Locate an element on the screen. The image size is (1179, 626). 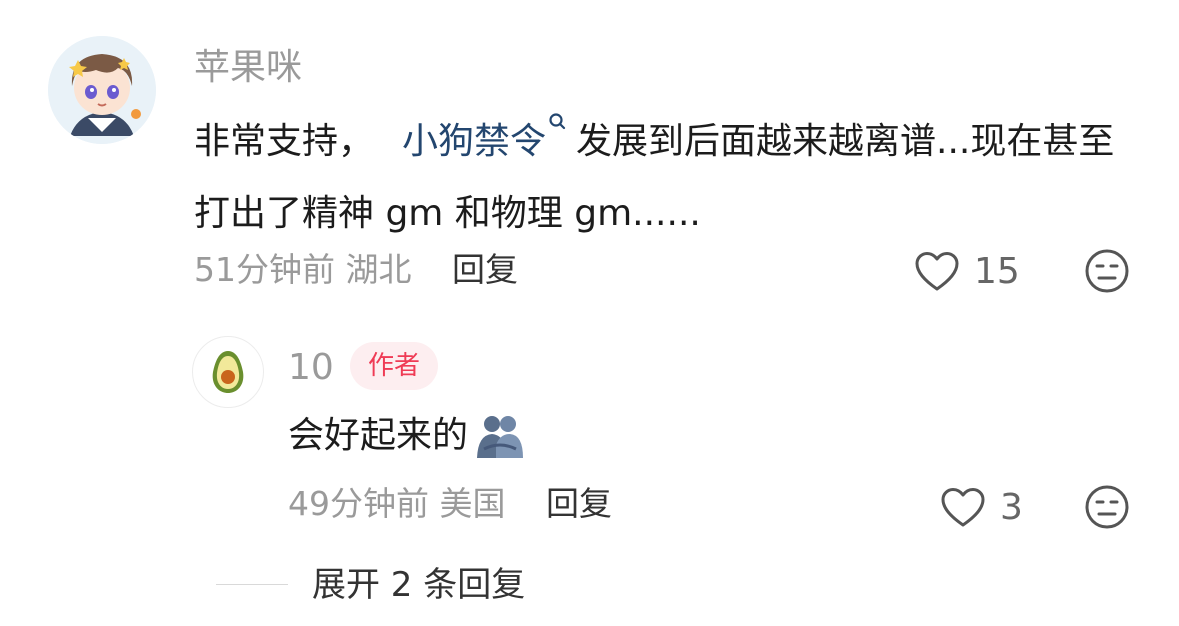
mention-label: 小狗禁令 is located at coordinates (474, 141).